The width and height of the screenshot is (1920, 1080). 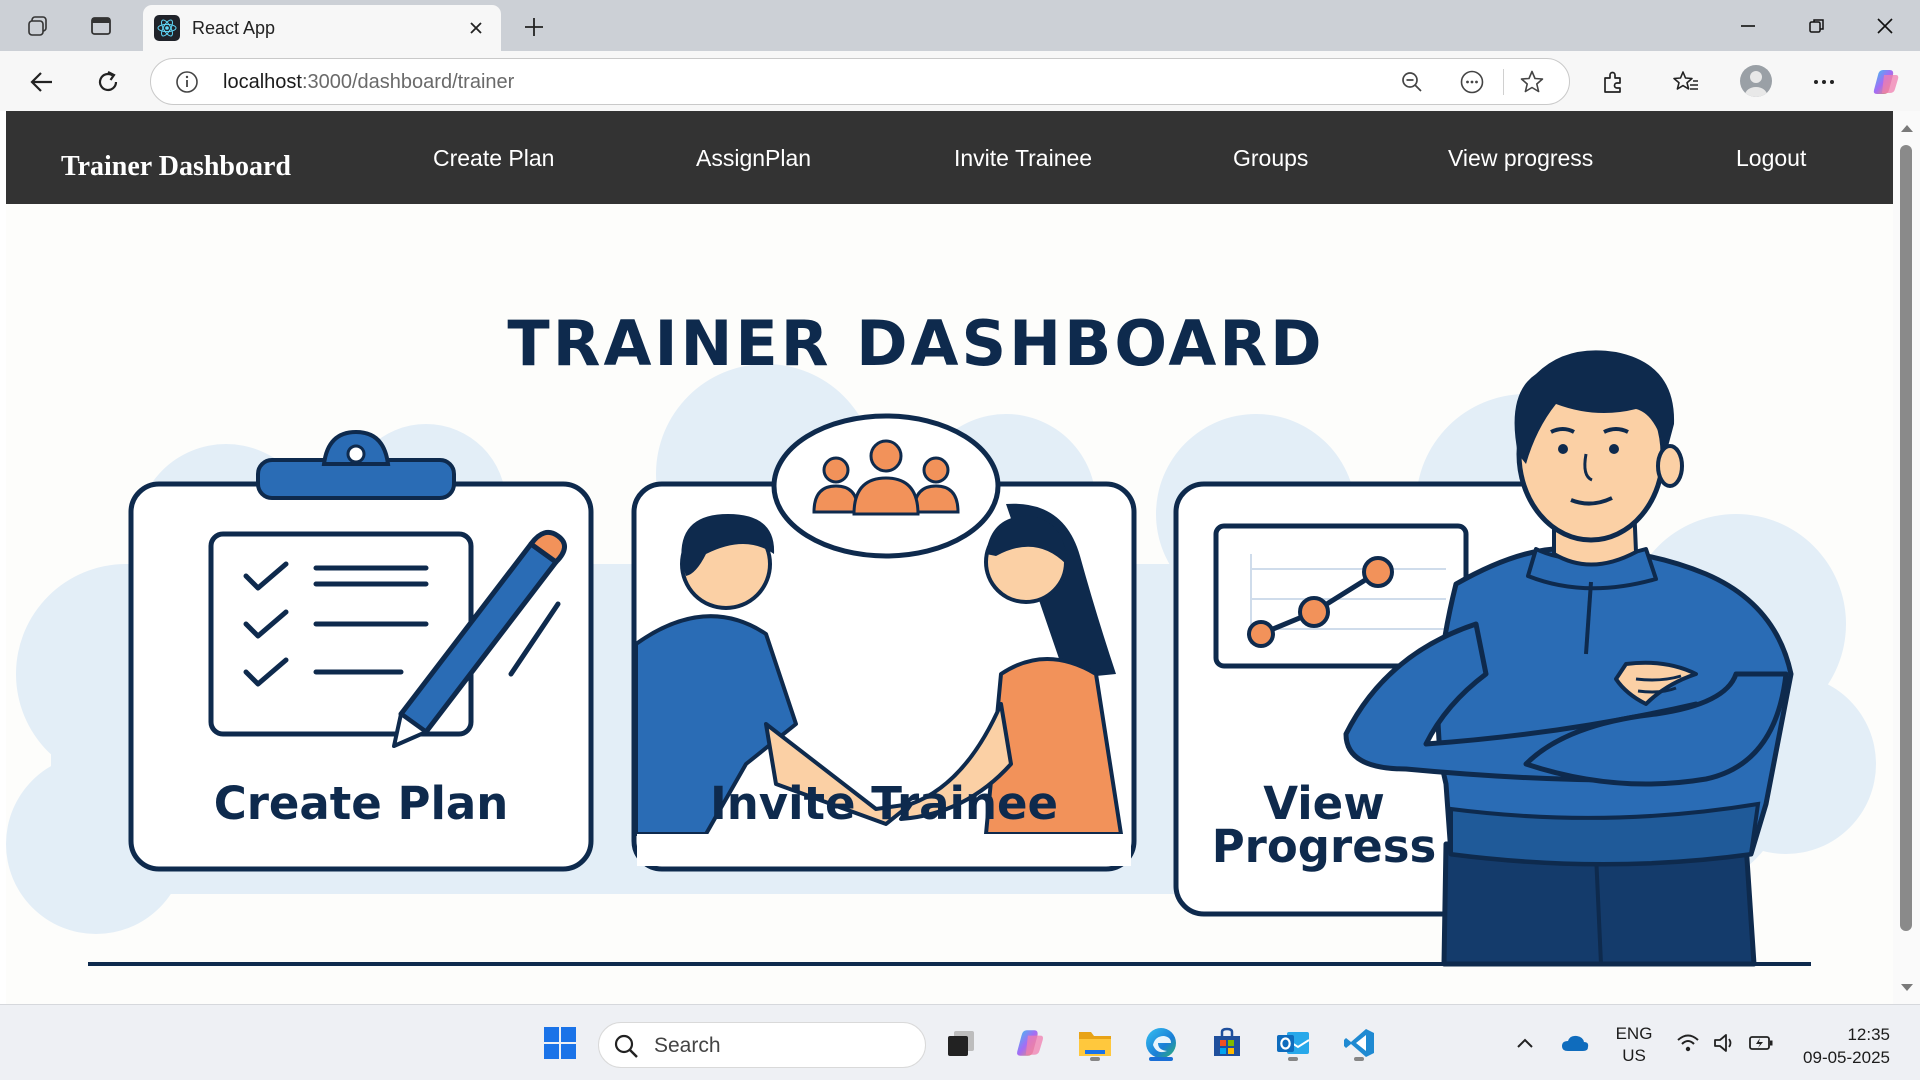 What do you see at coordinates (1161, 1043) in the screenshot?
I see `edge-browser-icon` at bounding box center [1161, 1043].